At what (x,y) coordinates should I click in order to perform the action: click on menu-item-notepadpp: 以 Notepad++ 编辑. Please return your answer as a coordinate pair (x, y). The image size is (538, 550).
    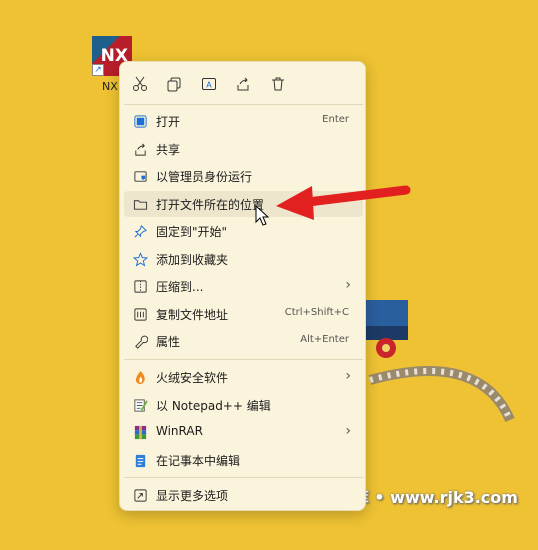
    Looking at the image, I should click on (243, 405).